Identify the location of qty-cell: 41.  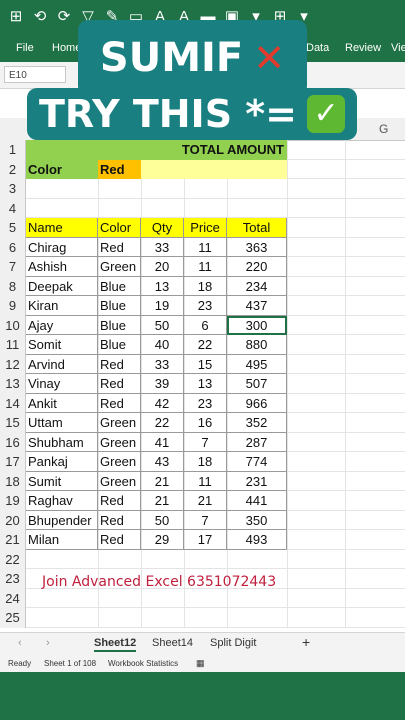
(162, 442).